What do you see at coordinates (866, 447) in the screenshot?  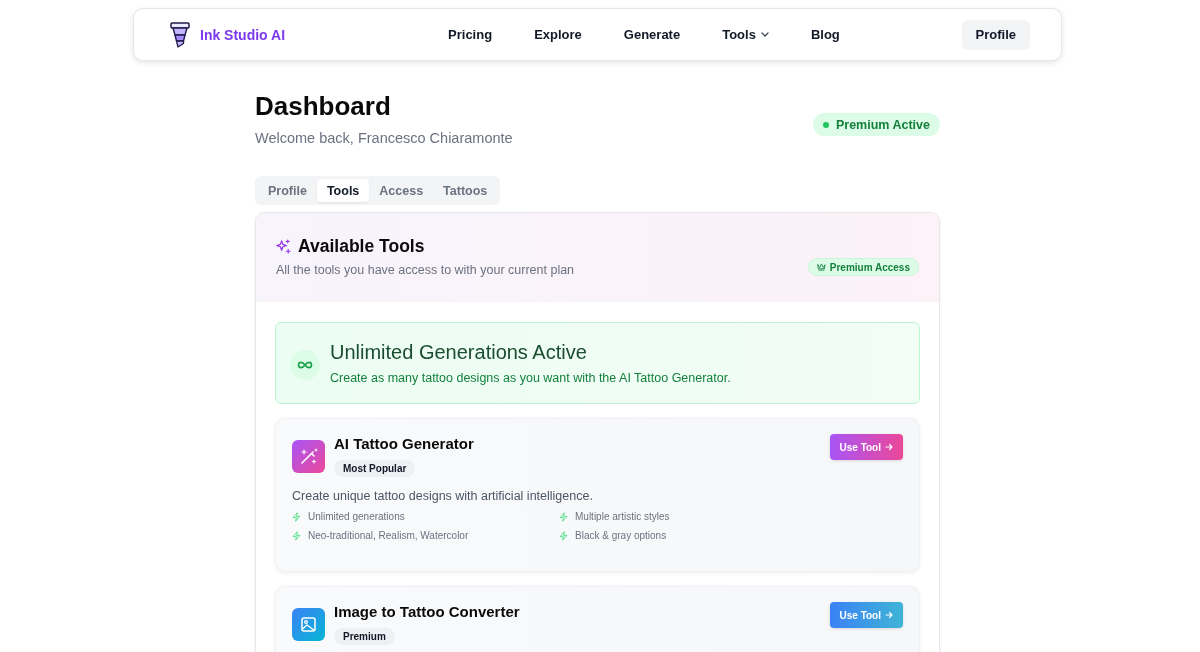 I see `use-tool-button: Use Tool` at bounding box center [866, 447].